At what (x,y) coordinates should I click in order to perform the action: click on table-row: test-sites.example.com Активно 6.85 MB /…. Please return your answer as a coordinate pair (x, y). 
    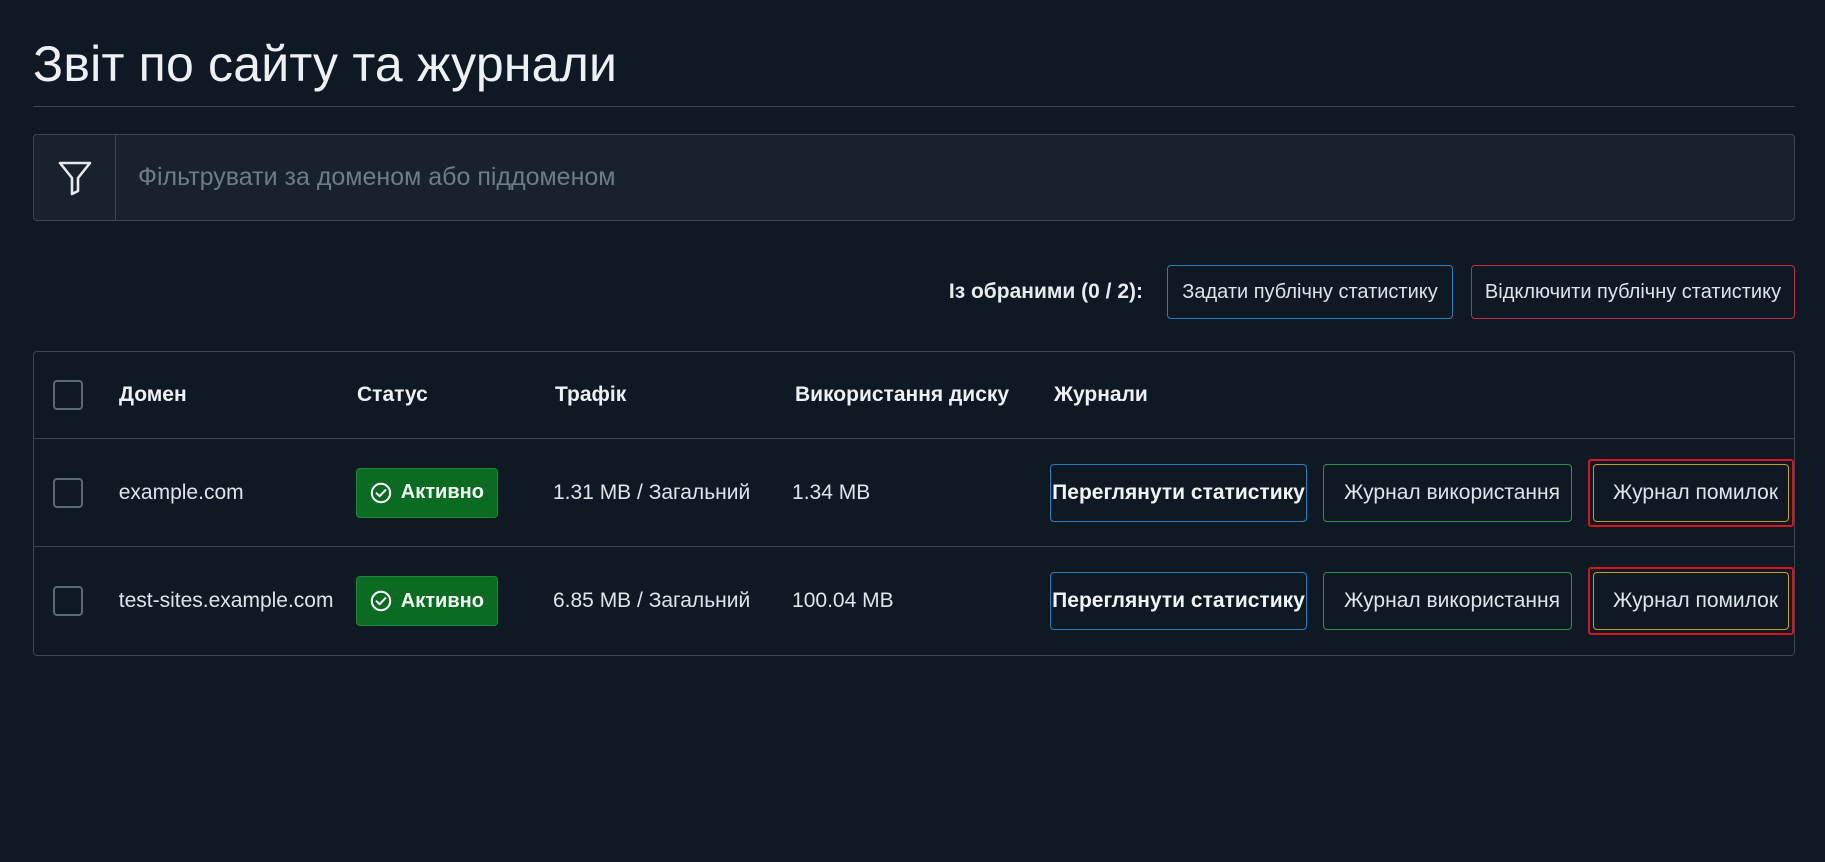
    Looking at the image, I should click on (914, 601).